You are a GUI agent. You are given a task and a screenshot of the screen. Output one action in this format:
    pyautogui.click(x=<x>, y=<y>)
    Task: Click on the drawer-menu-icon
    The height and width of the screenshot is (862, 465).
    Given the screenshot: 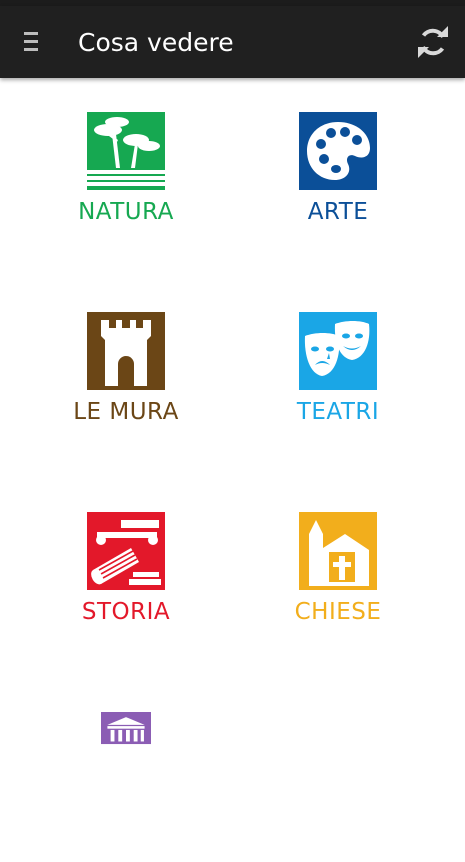 What is the action you would take?
    pyautogui.click(x=31, y=41)
    